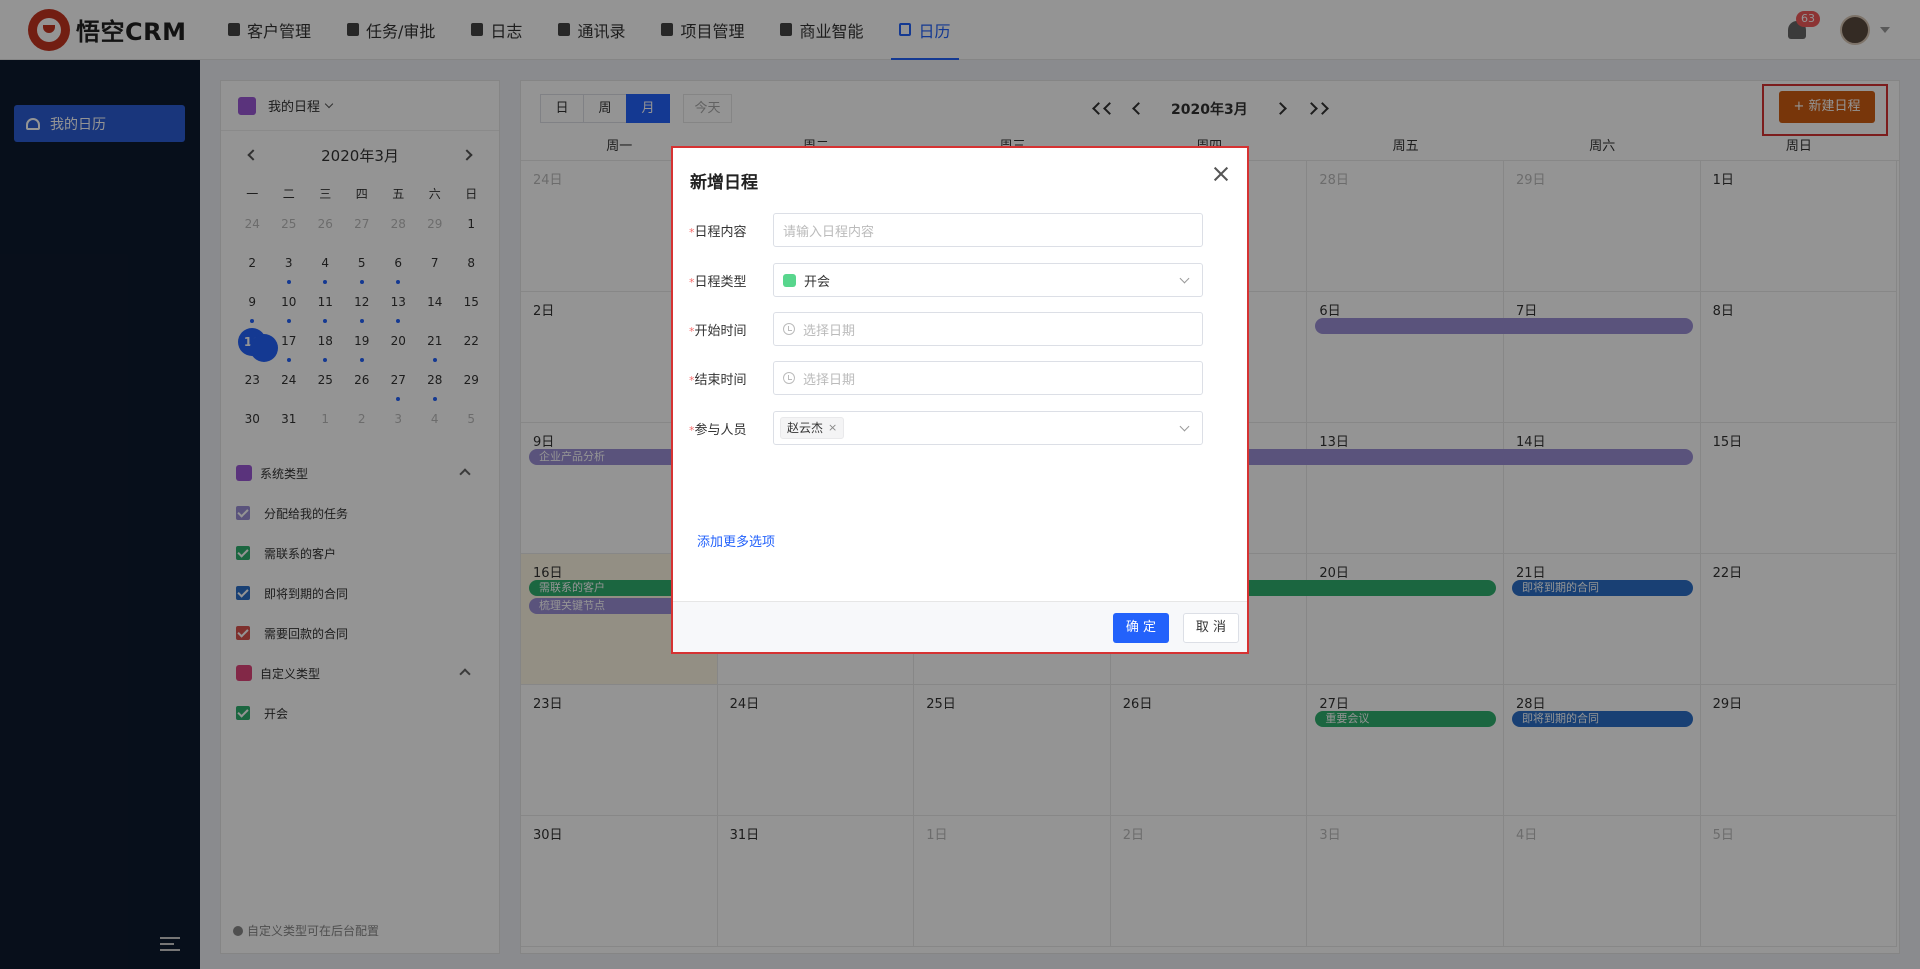 The height and width of the screenshot is (969, 1920). I want to click on type-label: *日程类型, so click(718, 282).